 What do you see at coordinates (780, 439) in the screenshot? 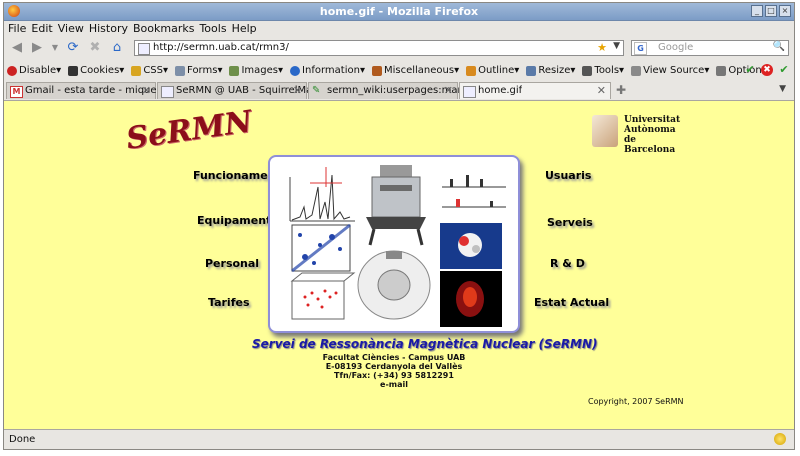
I see `status-addon-icon` at bounding box center [780, 439].